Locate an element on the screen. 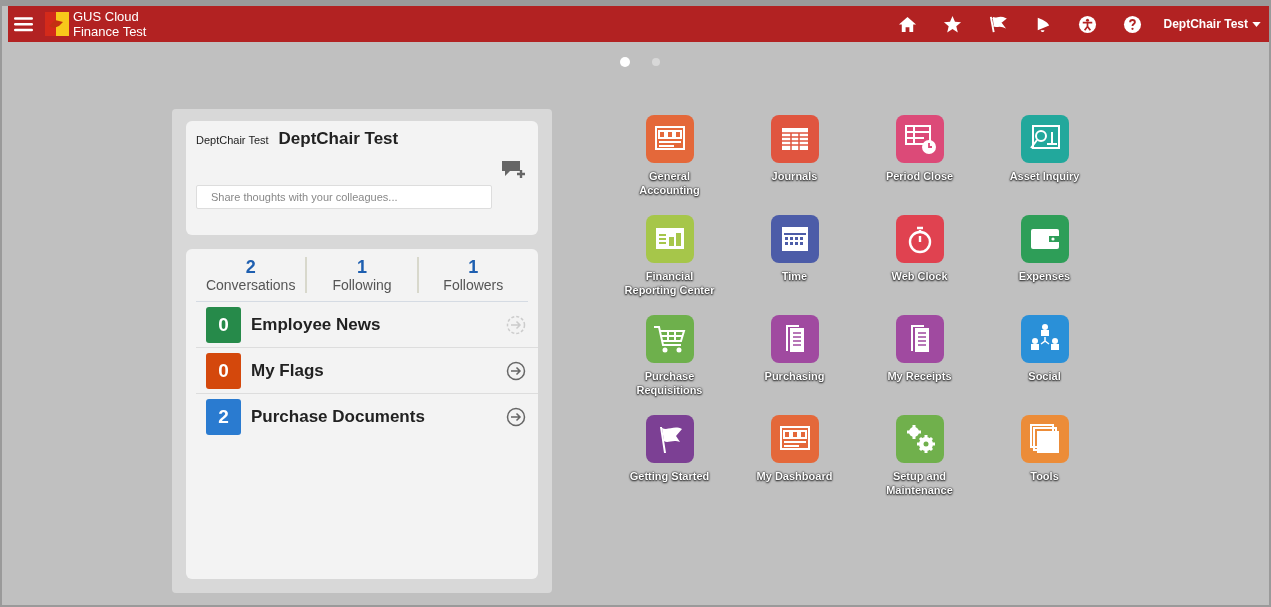 The width and height of the screenshot is (1271, 607). user-full-name: DeptChair Test is located at coordinates (338, 139).